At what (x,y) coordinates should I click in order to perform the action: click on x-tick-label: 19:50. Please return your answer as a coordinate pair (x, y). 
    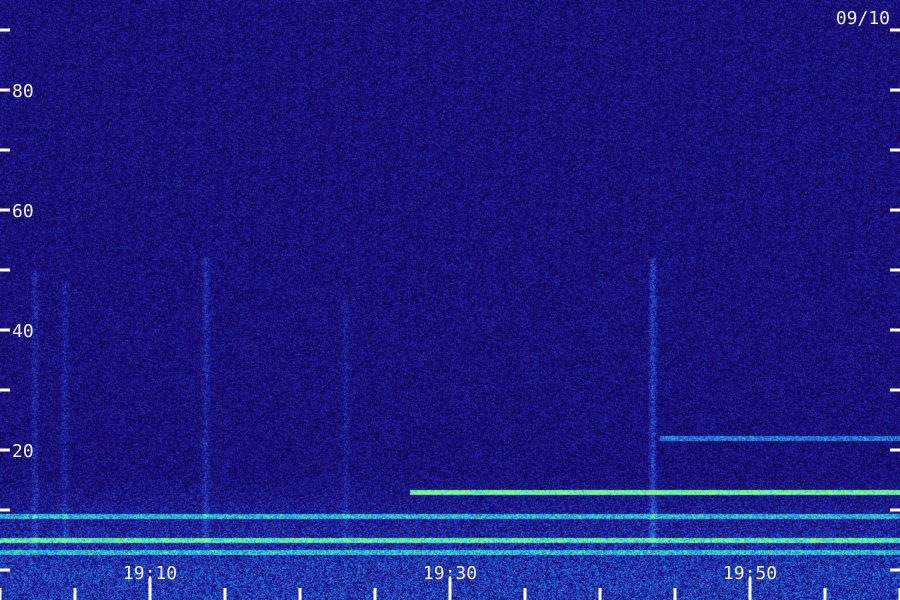
    Looking at the image, I should click on (750, 573).